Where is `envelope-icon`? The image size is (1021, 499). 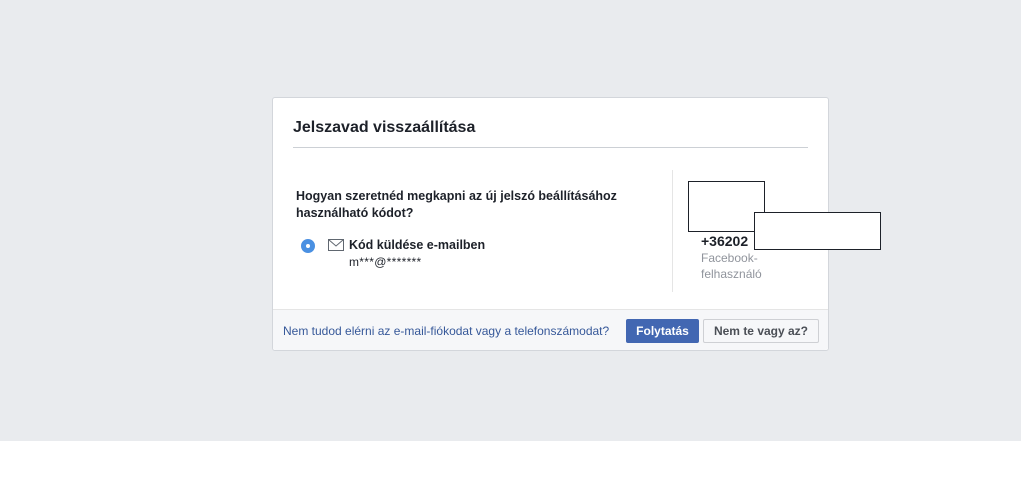 envelope-icon is located at coordinates (336, 245).